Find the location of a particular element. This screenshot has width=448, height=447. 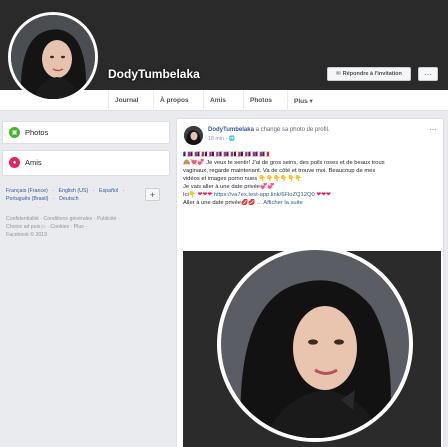

emoji-pointing-down: 👇👇👇👇👇👇 is located at coordinates (280, 179).